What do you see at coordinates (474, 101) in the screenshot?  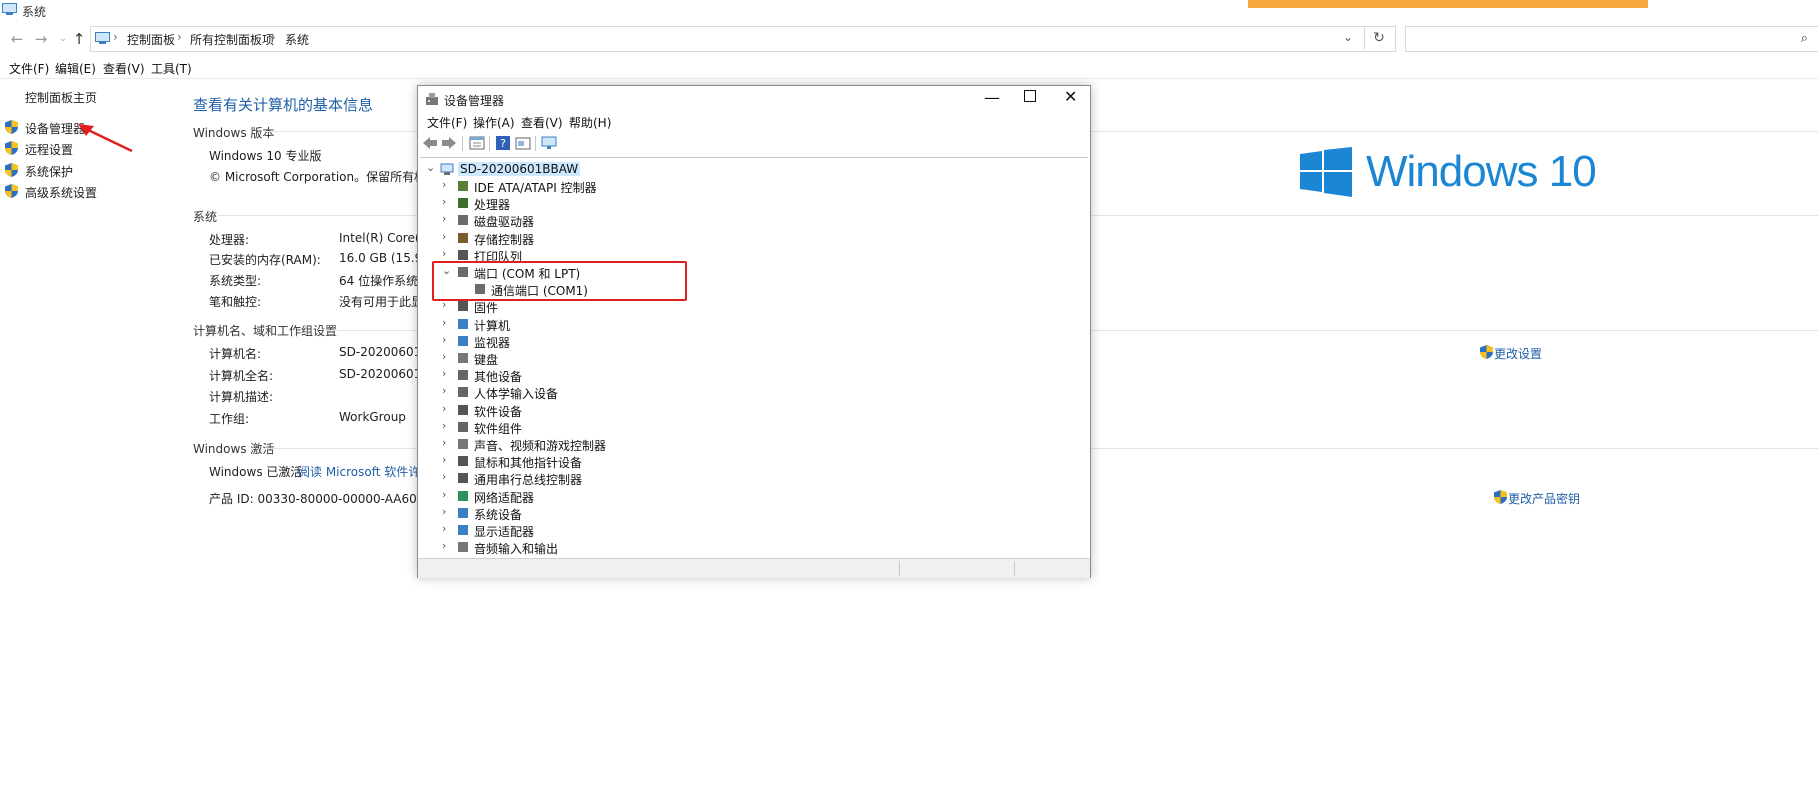 I see `dm-title: 设备管理器` at bounding box center [474, 101].